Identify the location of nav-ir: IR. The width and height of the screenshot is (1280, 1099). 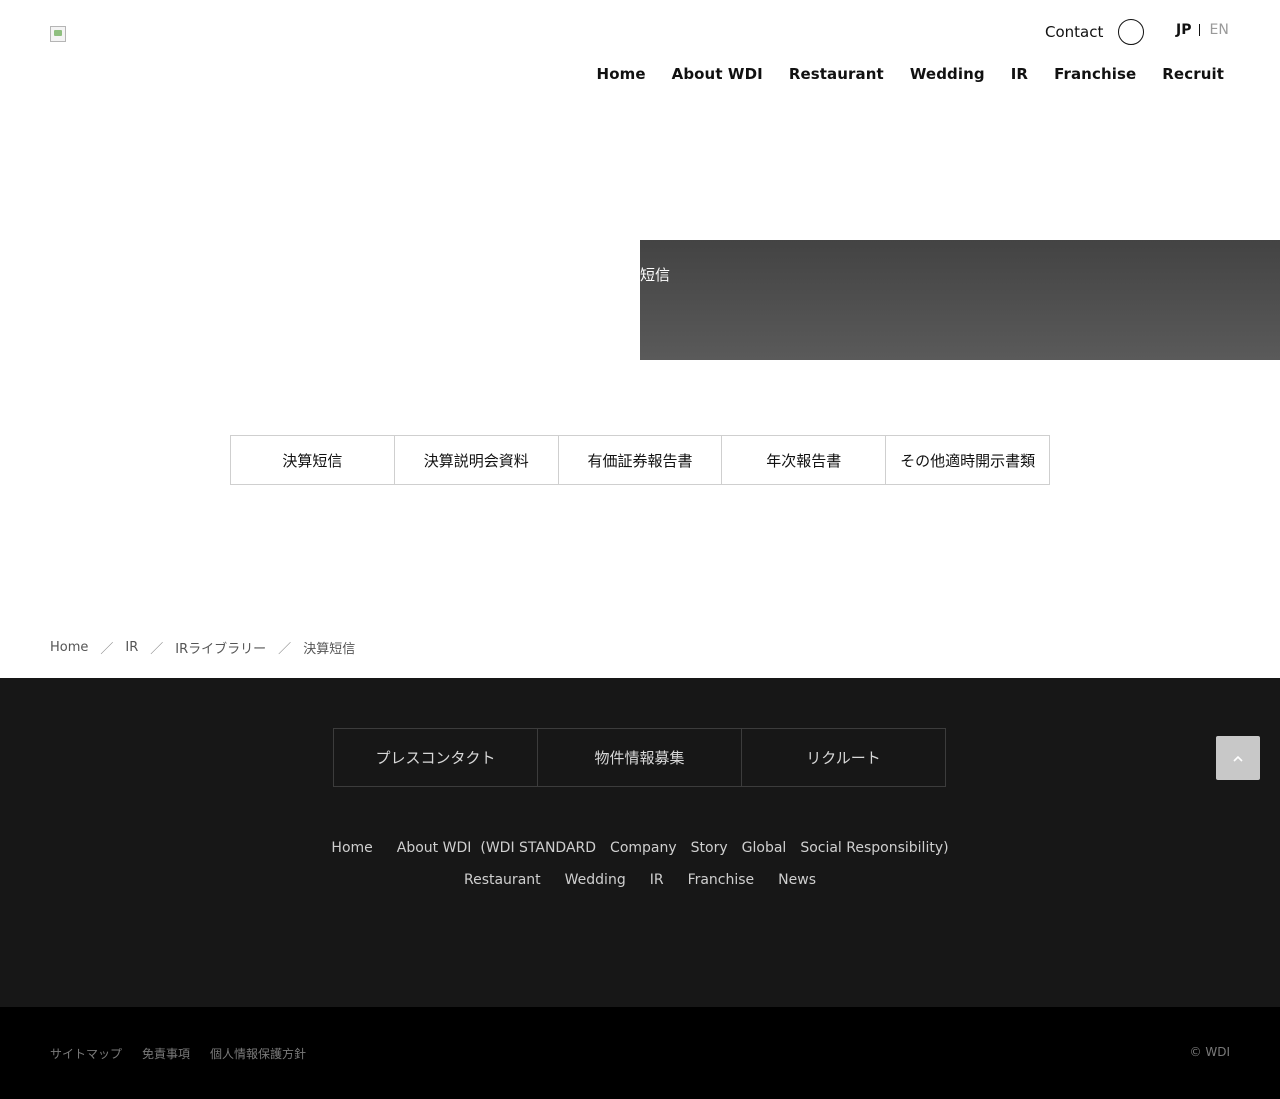
(1019, 74).